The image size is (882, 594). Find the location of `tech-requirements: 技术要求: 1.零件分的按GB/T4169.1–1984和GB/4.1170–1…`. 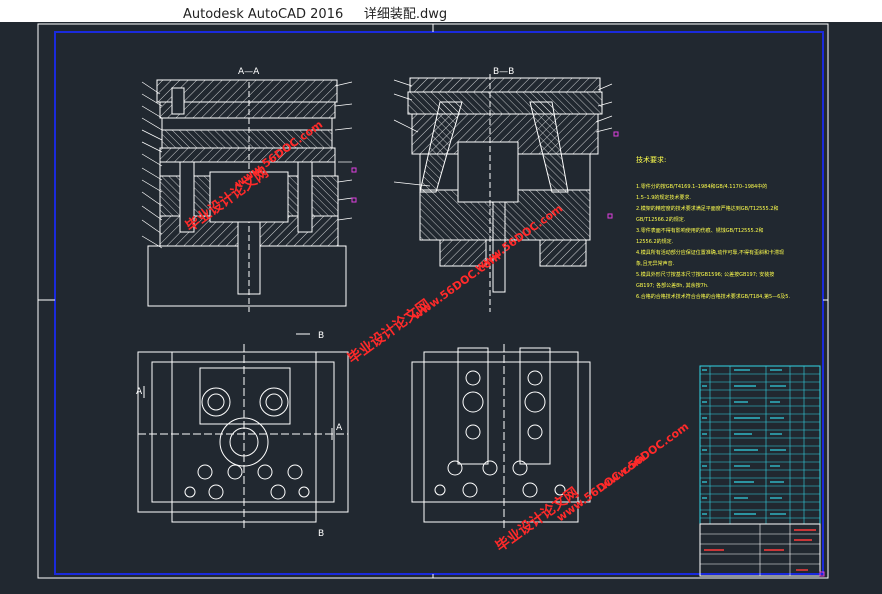

tech-requirements: 技术要求: 1.零件分的按GB/T4169.1–1984和GB/4.1170–1… is located at coordinates (713, 227).